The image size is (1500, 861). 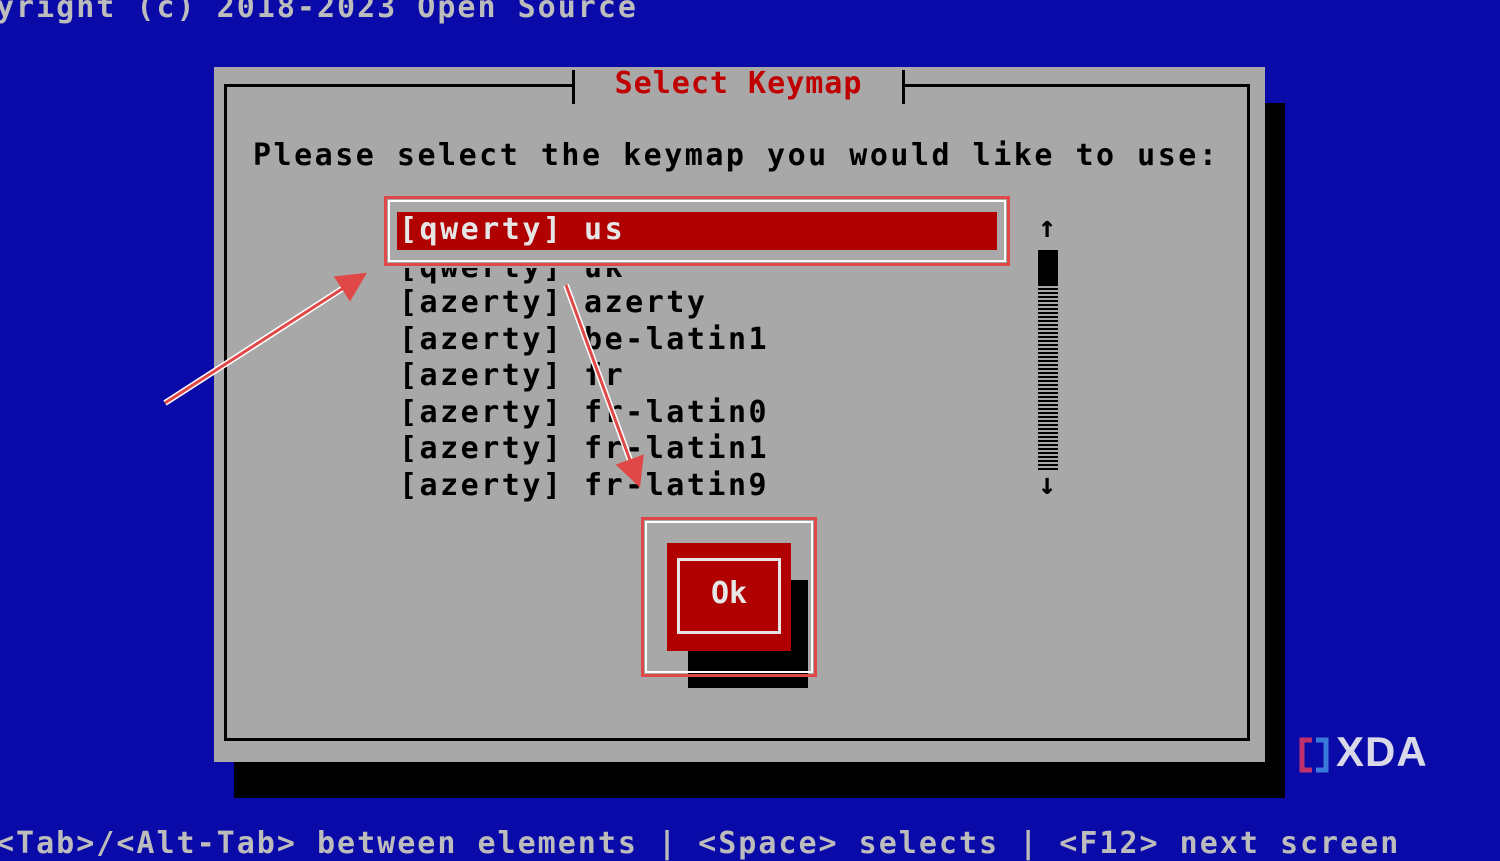 What do you see at coordinates (603, 385) in the screenshot?
I see `arrow-to-ok-icon` at bounding box center [603, 385].